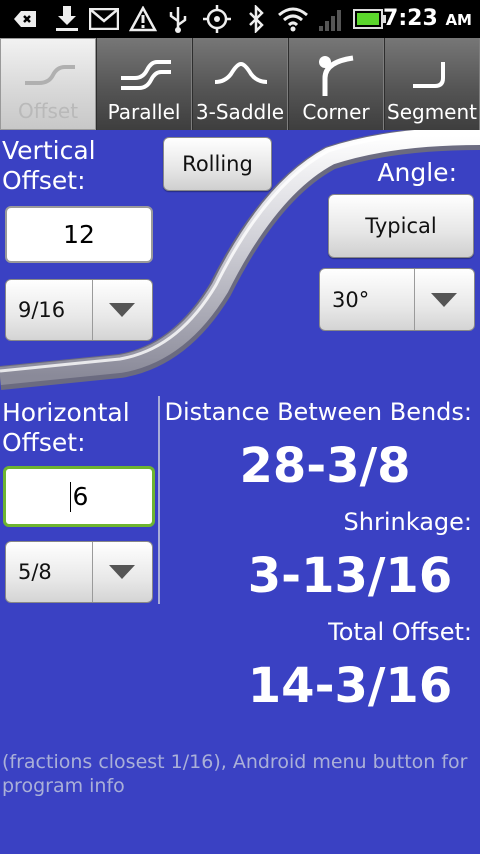 Image resolution: width=480 pixels, height=854 pixels. What do you see at coordinates (67, 19) in the screenshot?
I see `download-icon` at bounding box center [67, 19].